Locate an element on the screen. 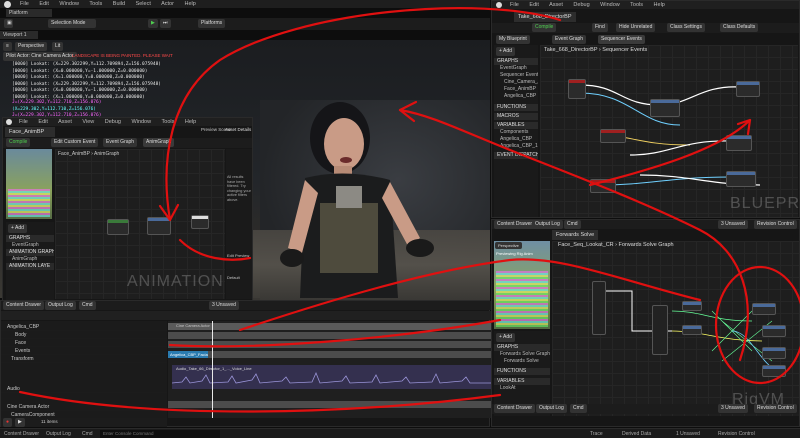 The image size is (800, 438). sidebar-section-macros: MACROS is located at coordinates (516, 116).